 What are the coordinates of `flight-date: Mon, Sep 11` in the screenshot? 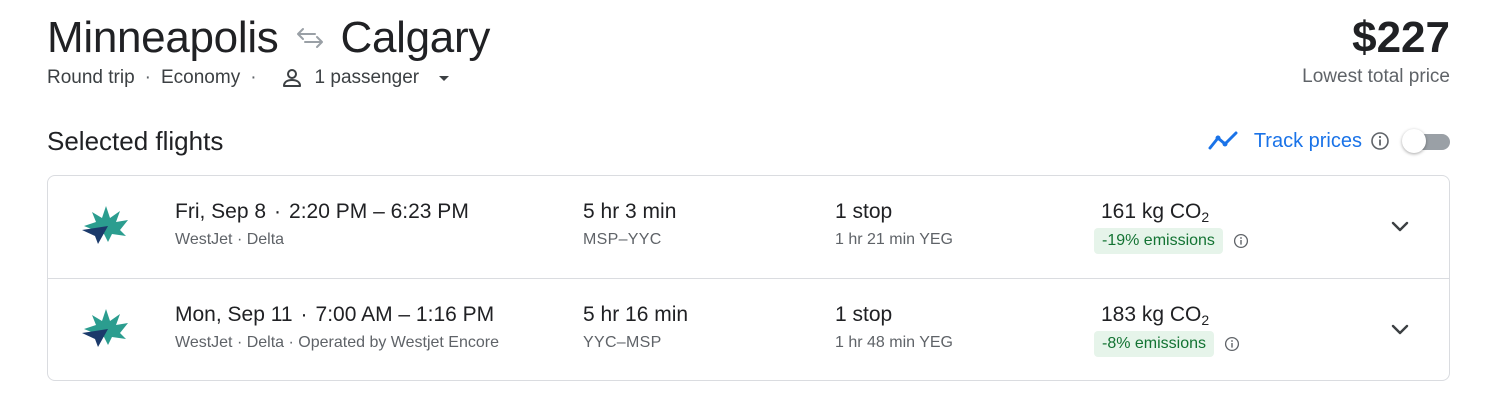 It's located at (234, 314).